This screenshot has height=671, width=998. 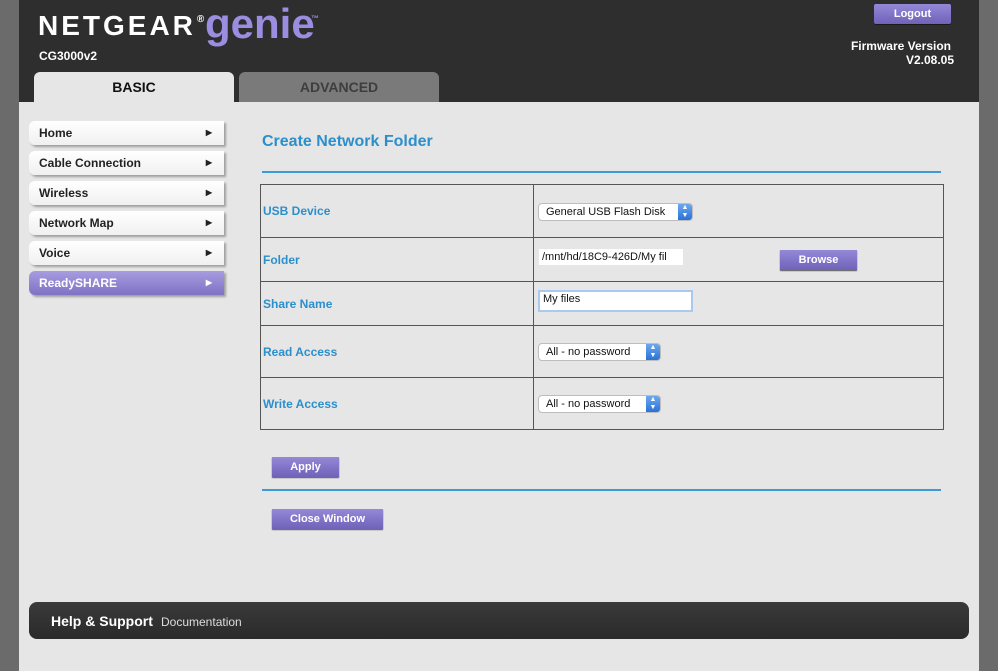 I want to click on read-access-select: All - no password ▲ ▼, so click(x=599, y=352).